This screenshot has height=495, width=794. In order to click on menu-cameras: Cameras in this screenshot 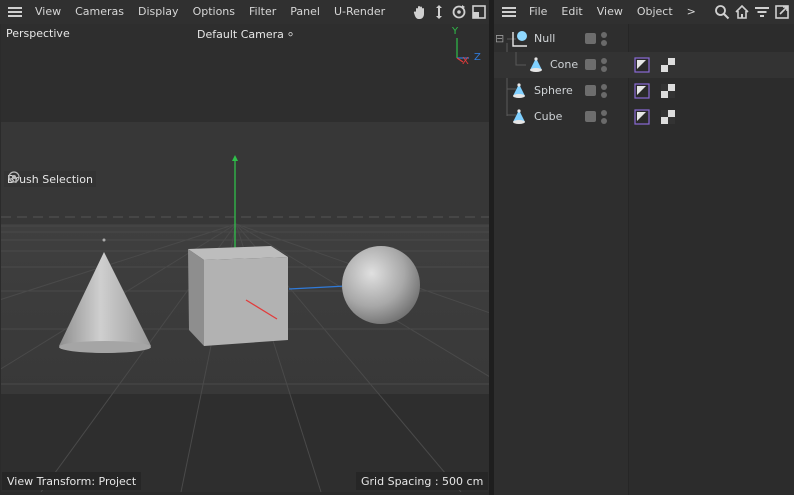, I will do `click(99, 12)`.